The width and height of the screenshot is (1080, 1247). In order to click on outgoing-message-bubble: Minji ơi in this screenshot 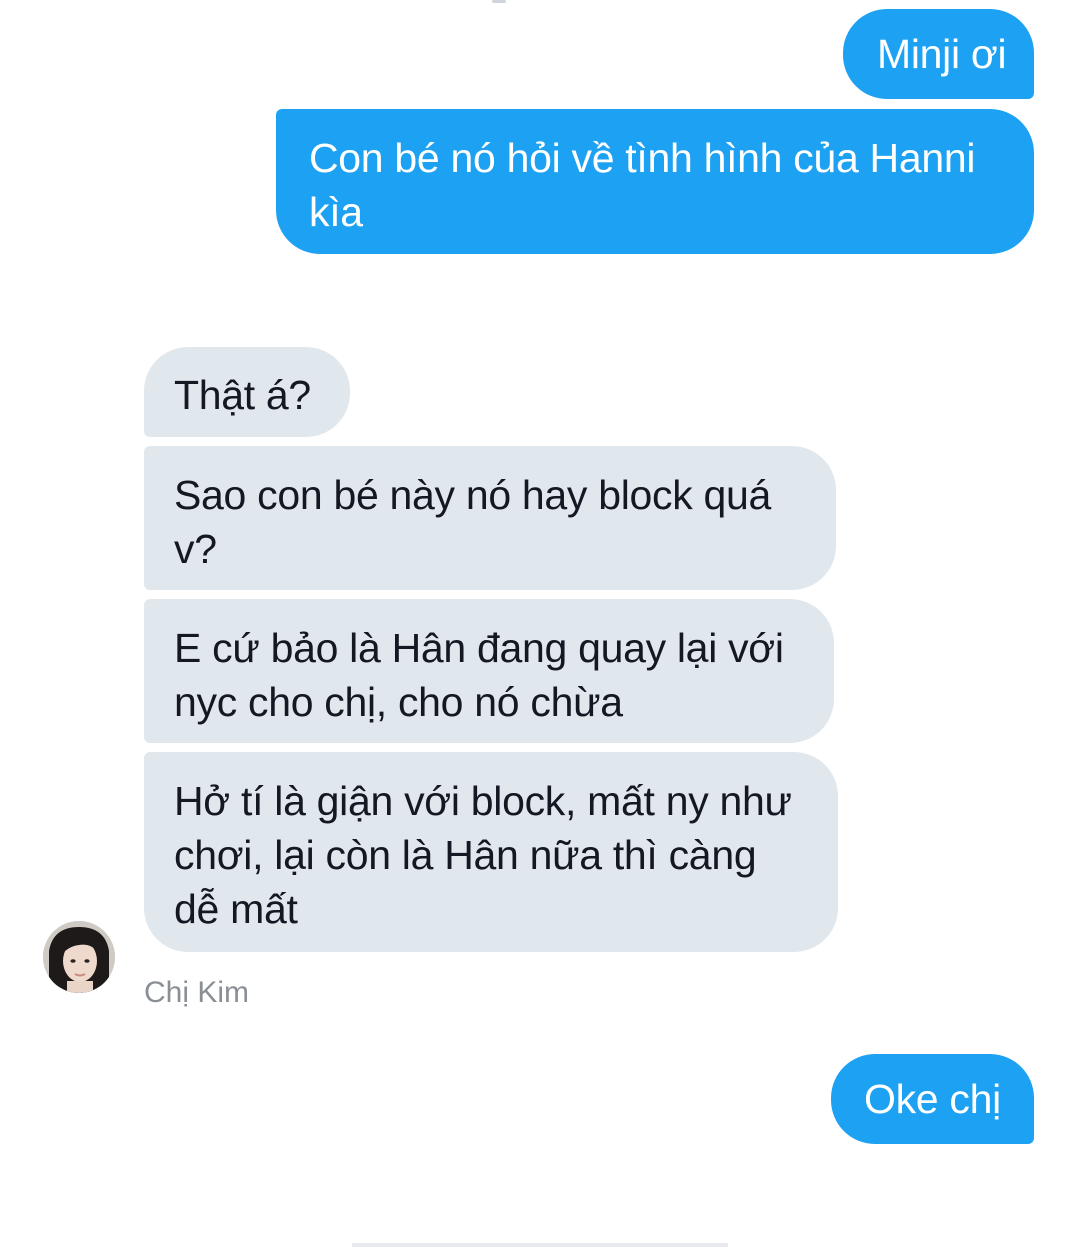, I will do `click(938, 54)`.